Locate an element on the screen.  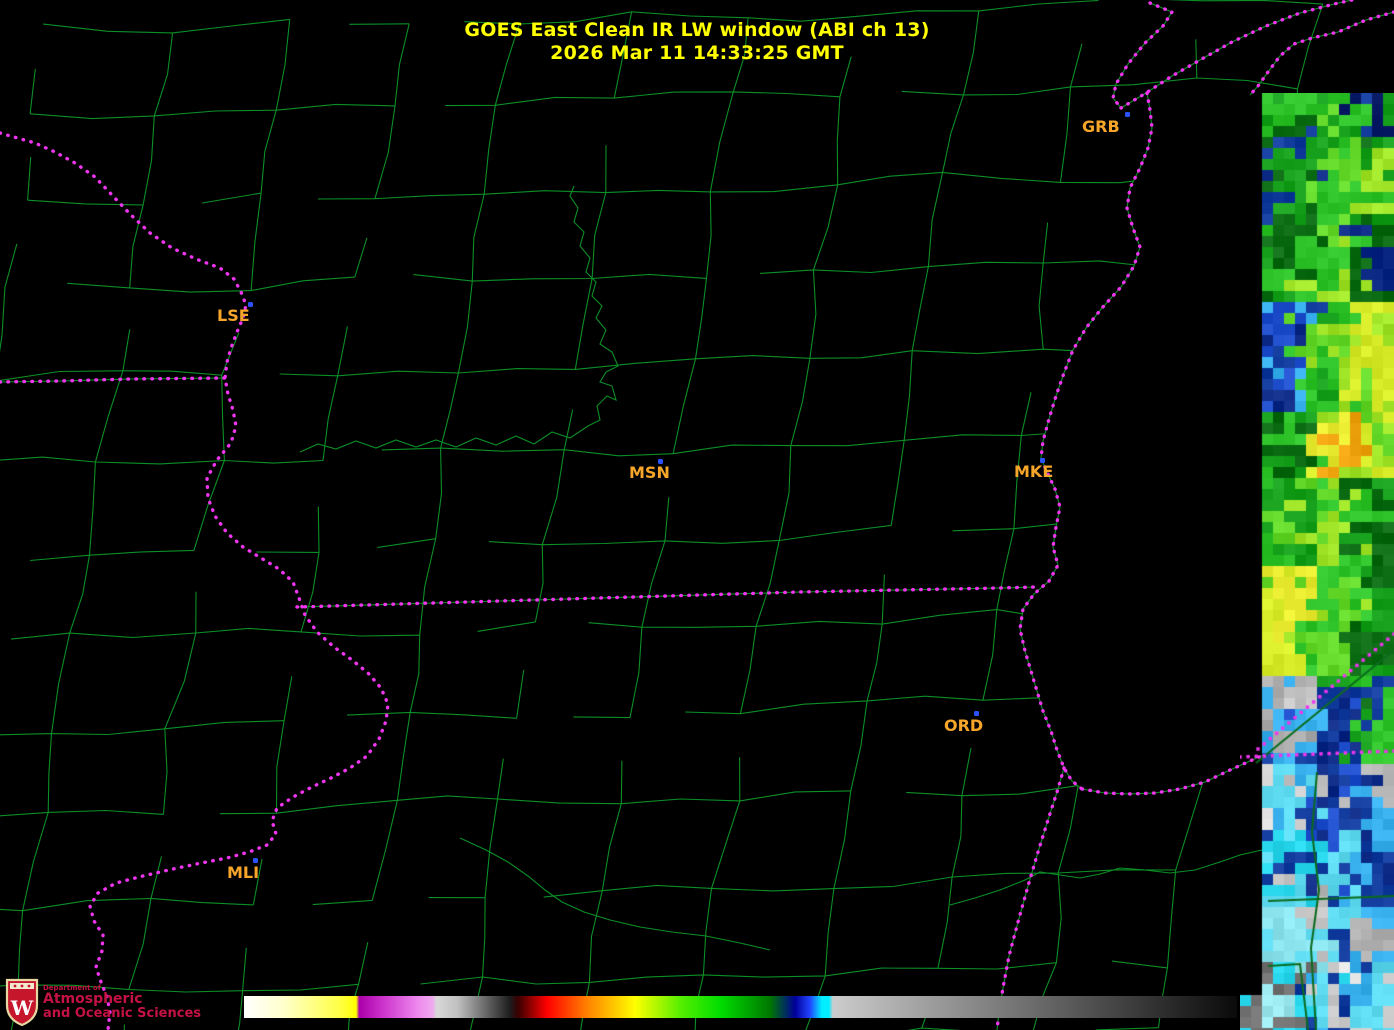
logo-name-line1: Atmospheric is located at coordinates (93, 999).